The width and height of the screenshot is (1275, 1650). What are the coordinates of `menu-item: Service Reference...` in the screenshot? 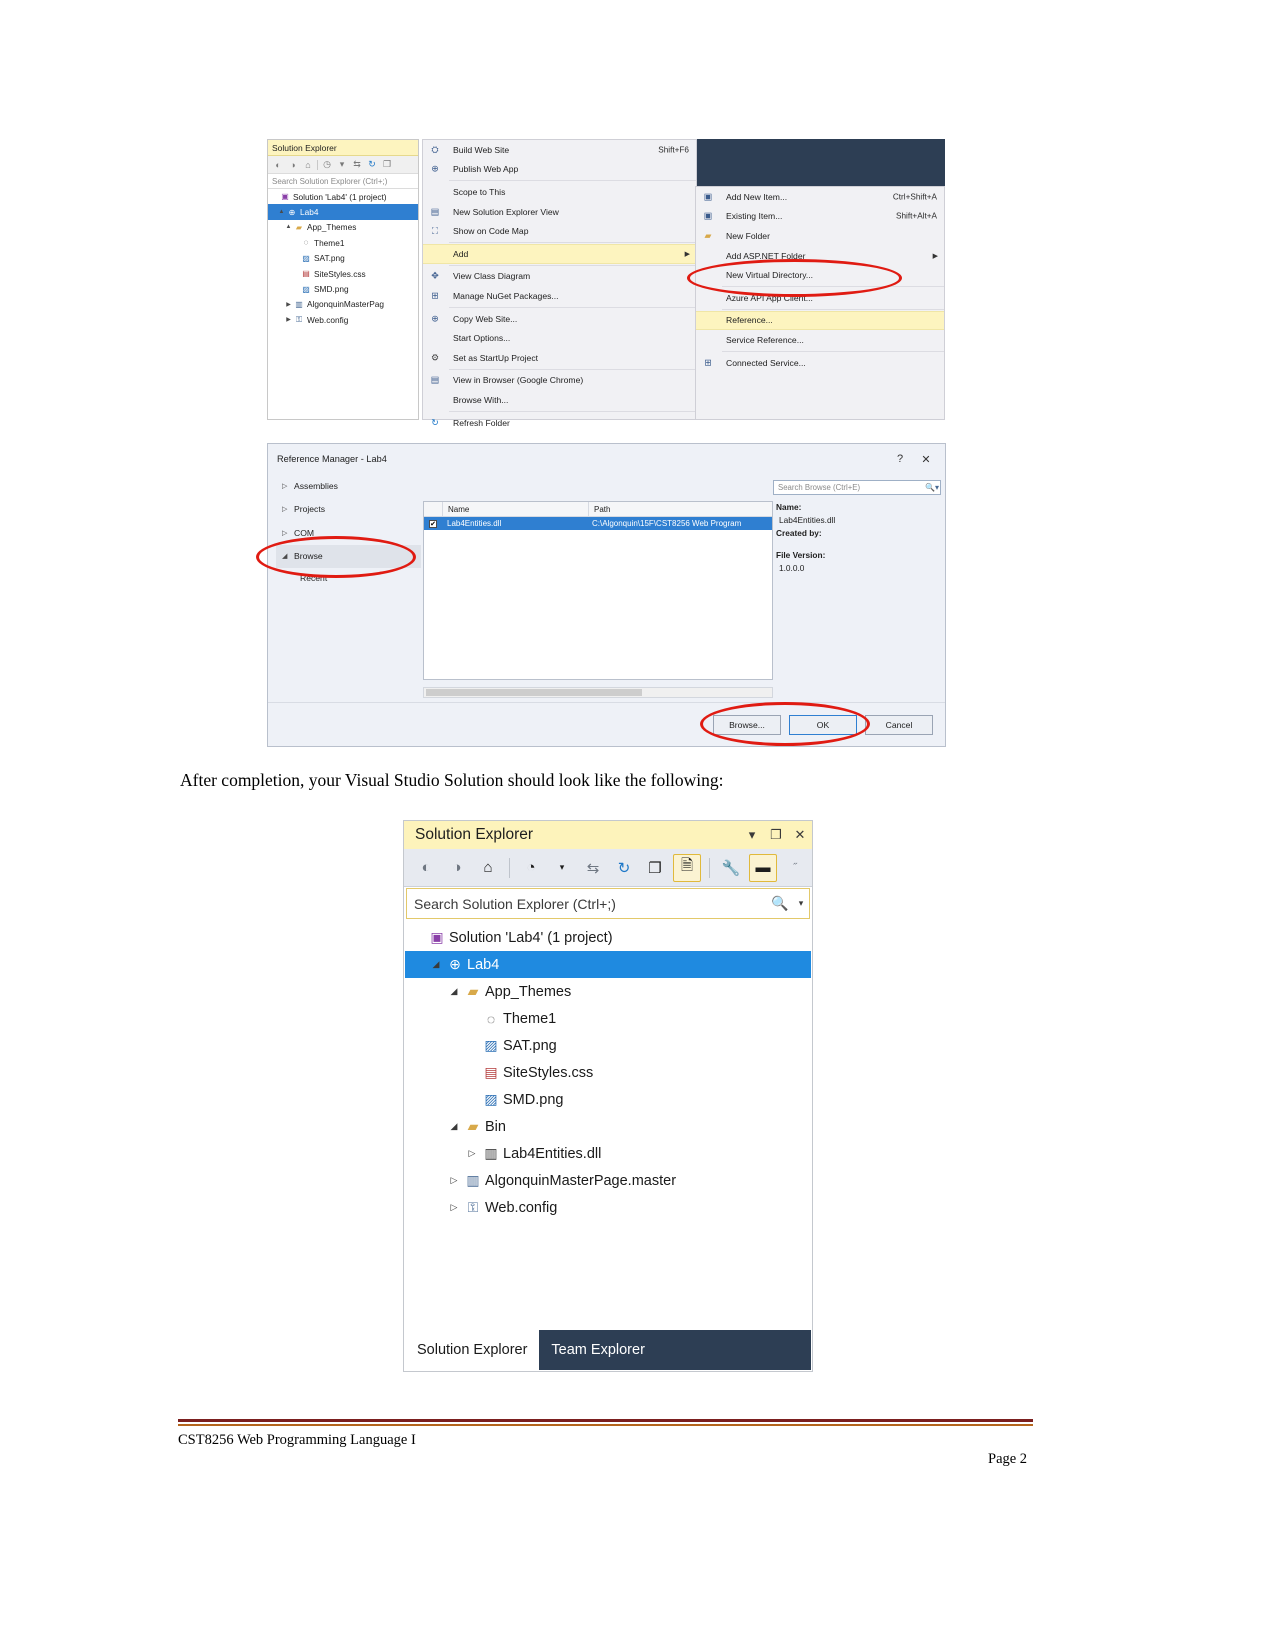 It's located at (820, 340).